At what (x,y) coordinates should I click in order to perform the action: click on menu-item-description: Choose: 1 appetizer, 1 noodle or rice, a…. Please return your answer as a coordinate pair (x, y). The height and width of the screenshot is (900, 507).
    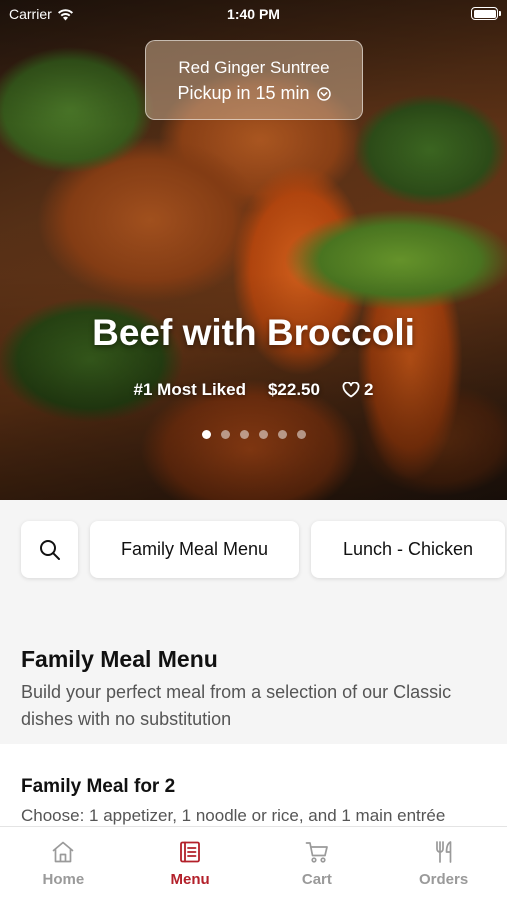
    Looking at the image, I should click on (233, 815).